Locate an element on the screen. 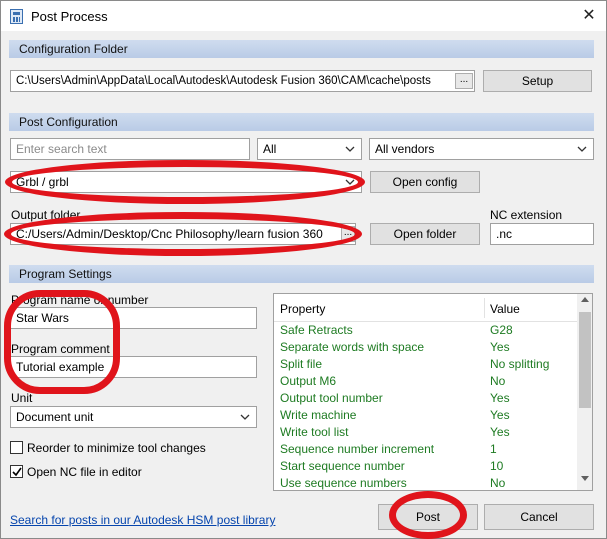 Image resolution: width=607 pixels, height=539 pixels. property-table-scrollbar is located at coordinates (584, 392).